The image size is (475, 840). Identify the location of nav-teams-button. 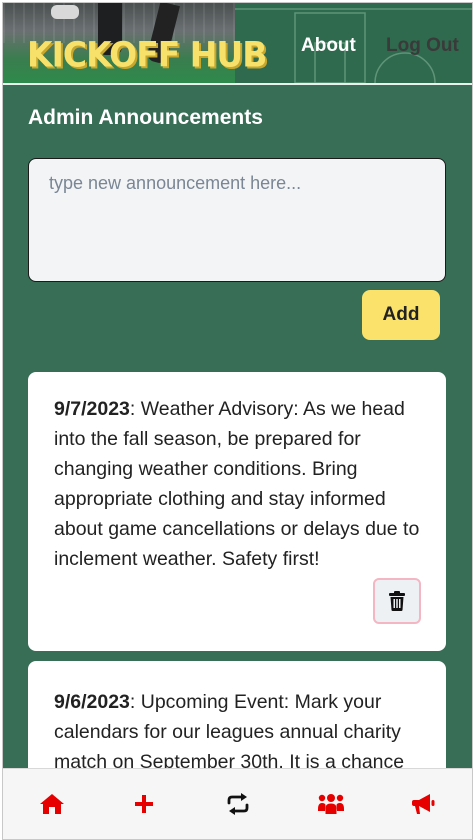
(331, 804).